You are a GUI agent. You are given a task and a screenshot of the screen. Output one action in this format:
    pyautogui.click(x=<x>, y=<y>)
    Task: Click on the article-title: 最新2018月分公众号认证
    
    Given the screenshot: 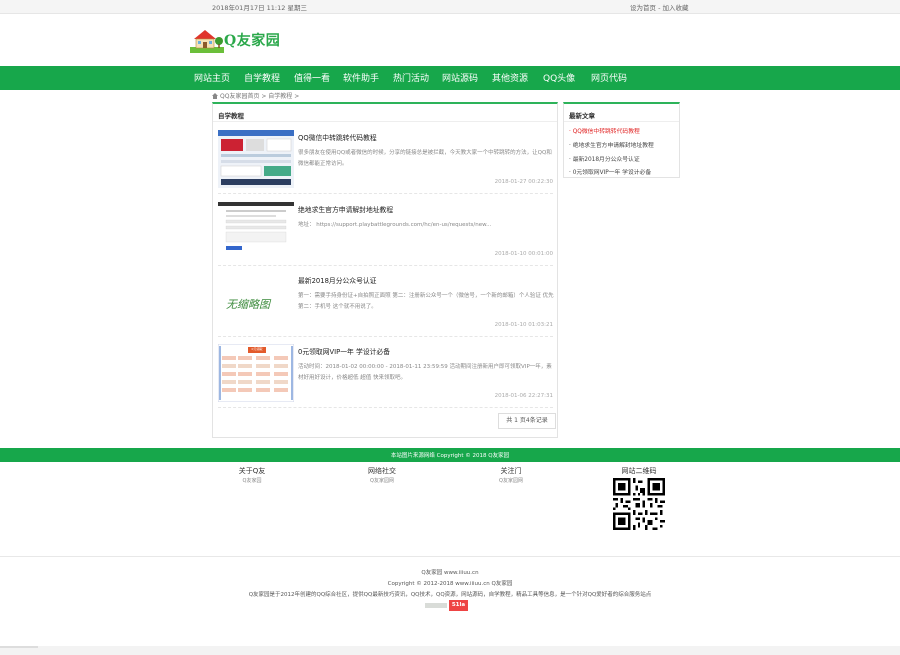 What is the action you would take?
    pyautogui.click(x=337, y=280)
    